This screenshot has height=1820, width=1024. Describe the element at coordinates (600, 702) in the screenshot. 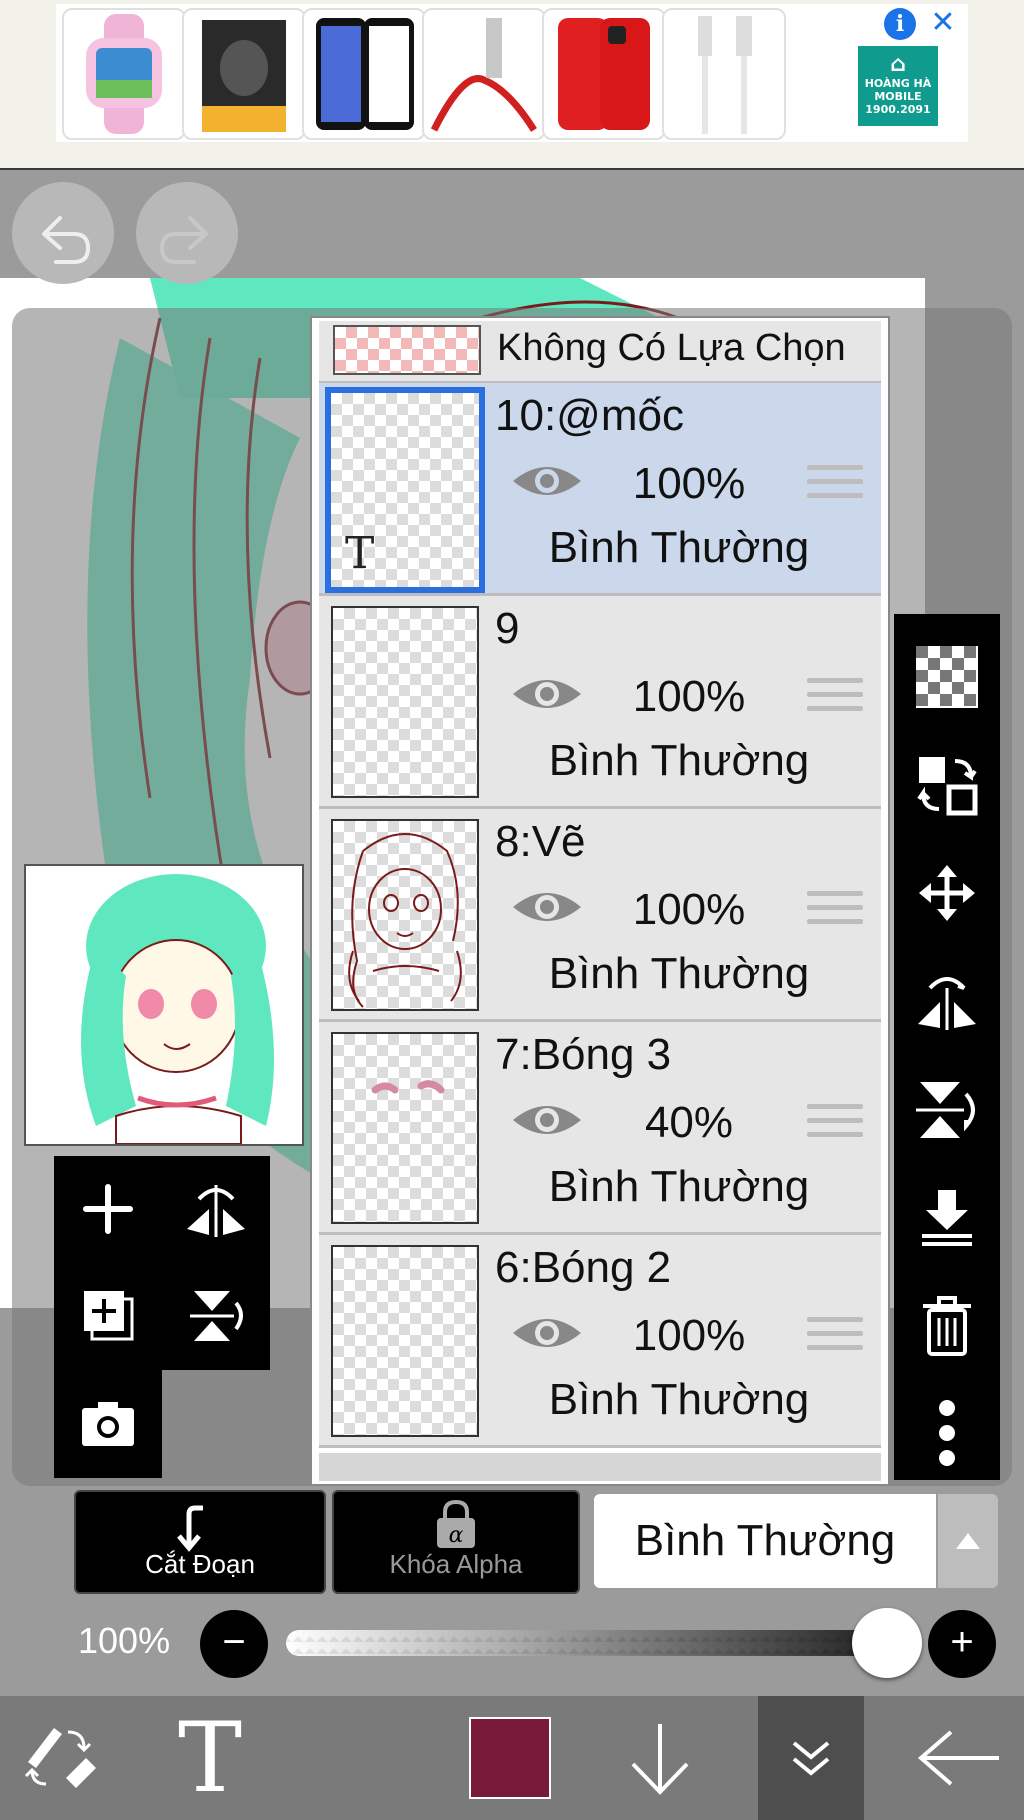

I see `layer-row: 9 100% Bình Thường` at that location.